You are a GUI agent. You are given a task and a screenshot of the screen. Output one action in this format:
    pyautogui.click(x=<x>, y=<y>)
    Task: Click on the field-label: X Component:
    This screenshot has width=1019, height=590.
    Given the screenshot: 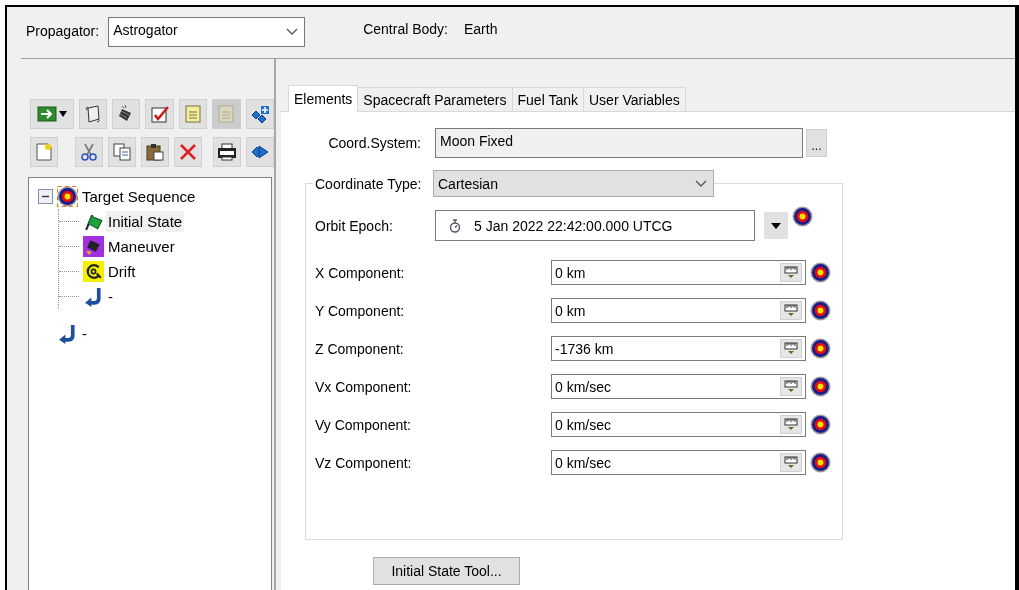 What is the action you would take?
    pyautogui.click(x=360, y=272)
    